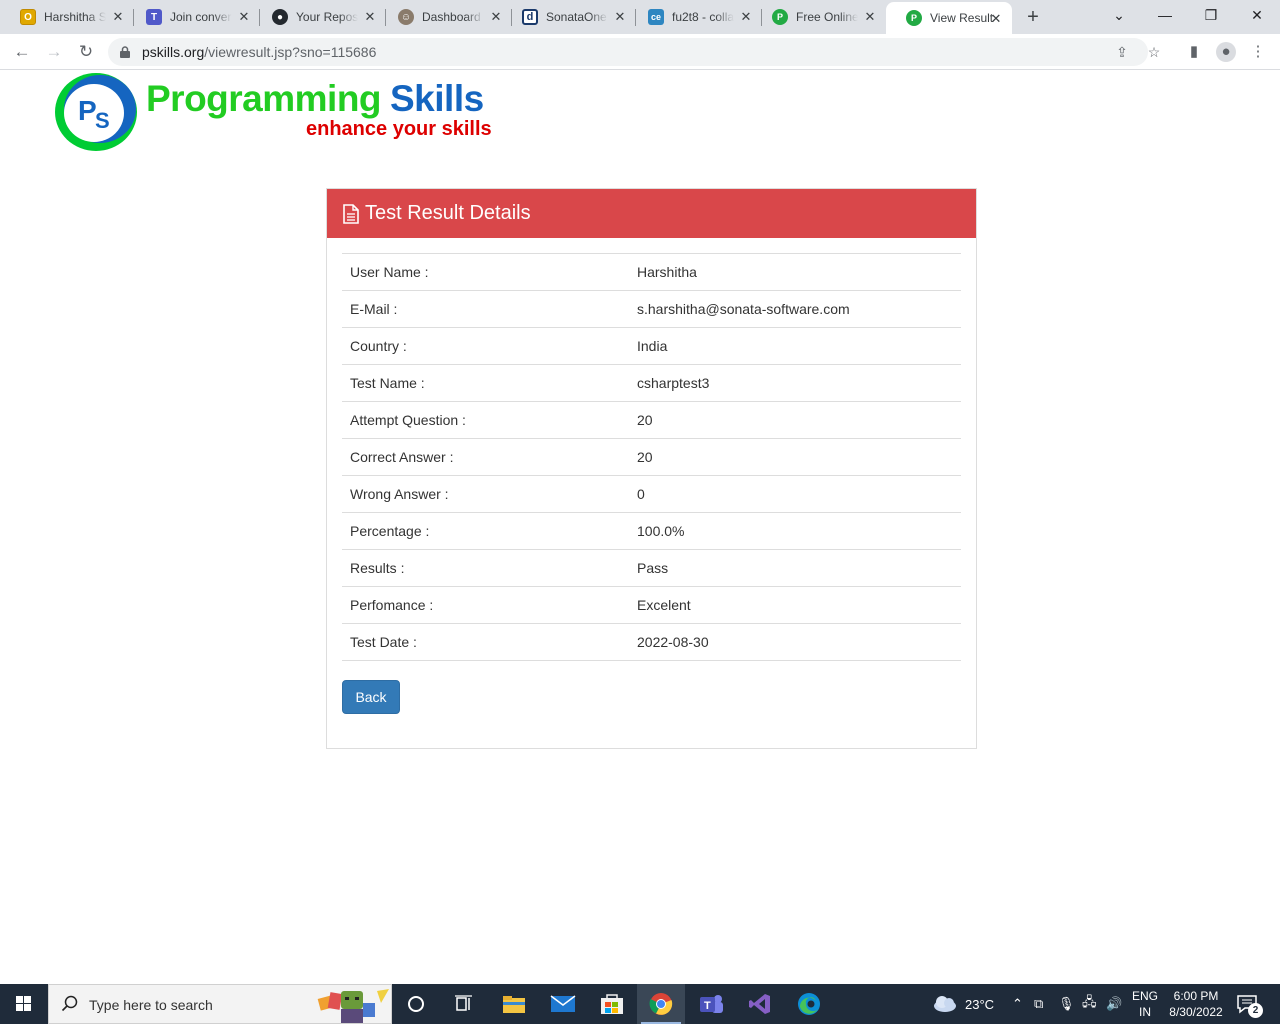  Describe the element at coordinates (406, 17) in the screenshot. I see `avatar-icon: ☺` at that location.